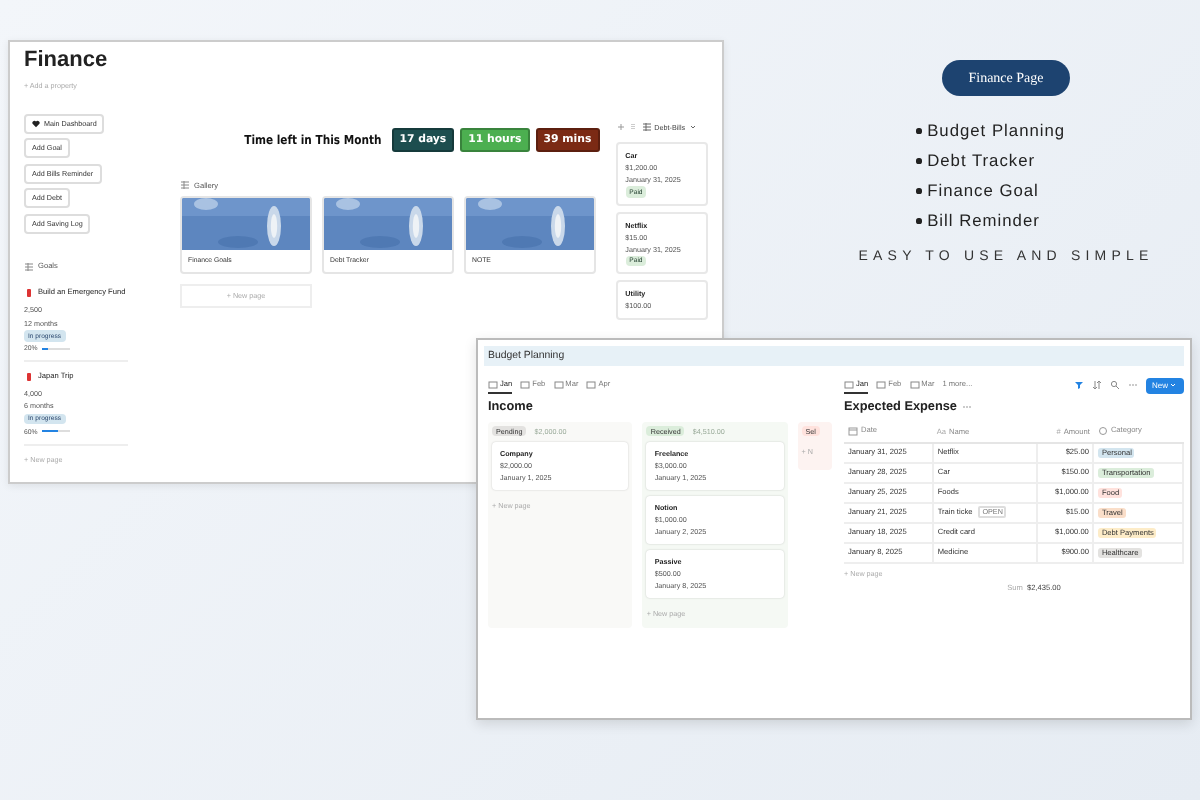  What do you see at coordinates (620, 127) in the screenshot?
I see `plus-icon` at bounding box center [620, 127].